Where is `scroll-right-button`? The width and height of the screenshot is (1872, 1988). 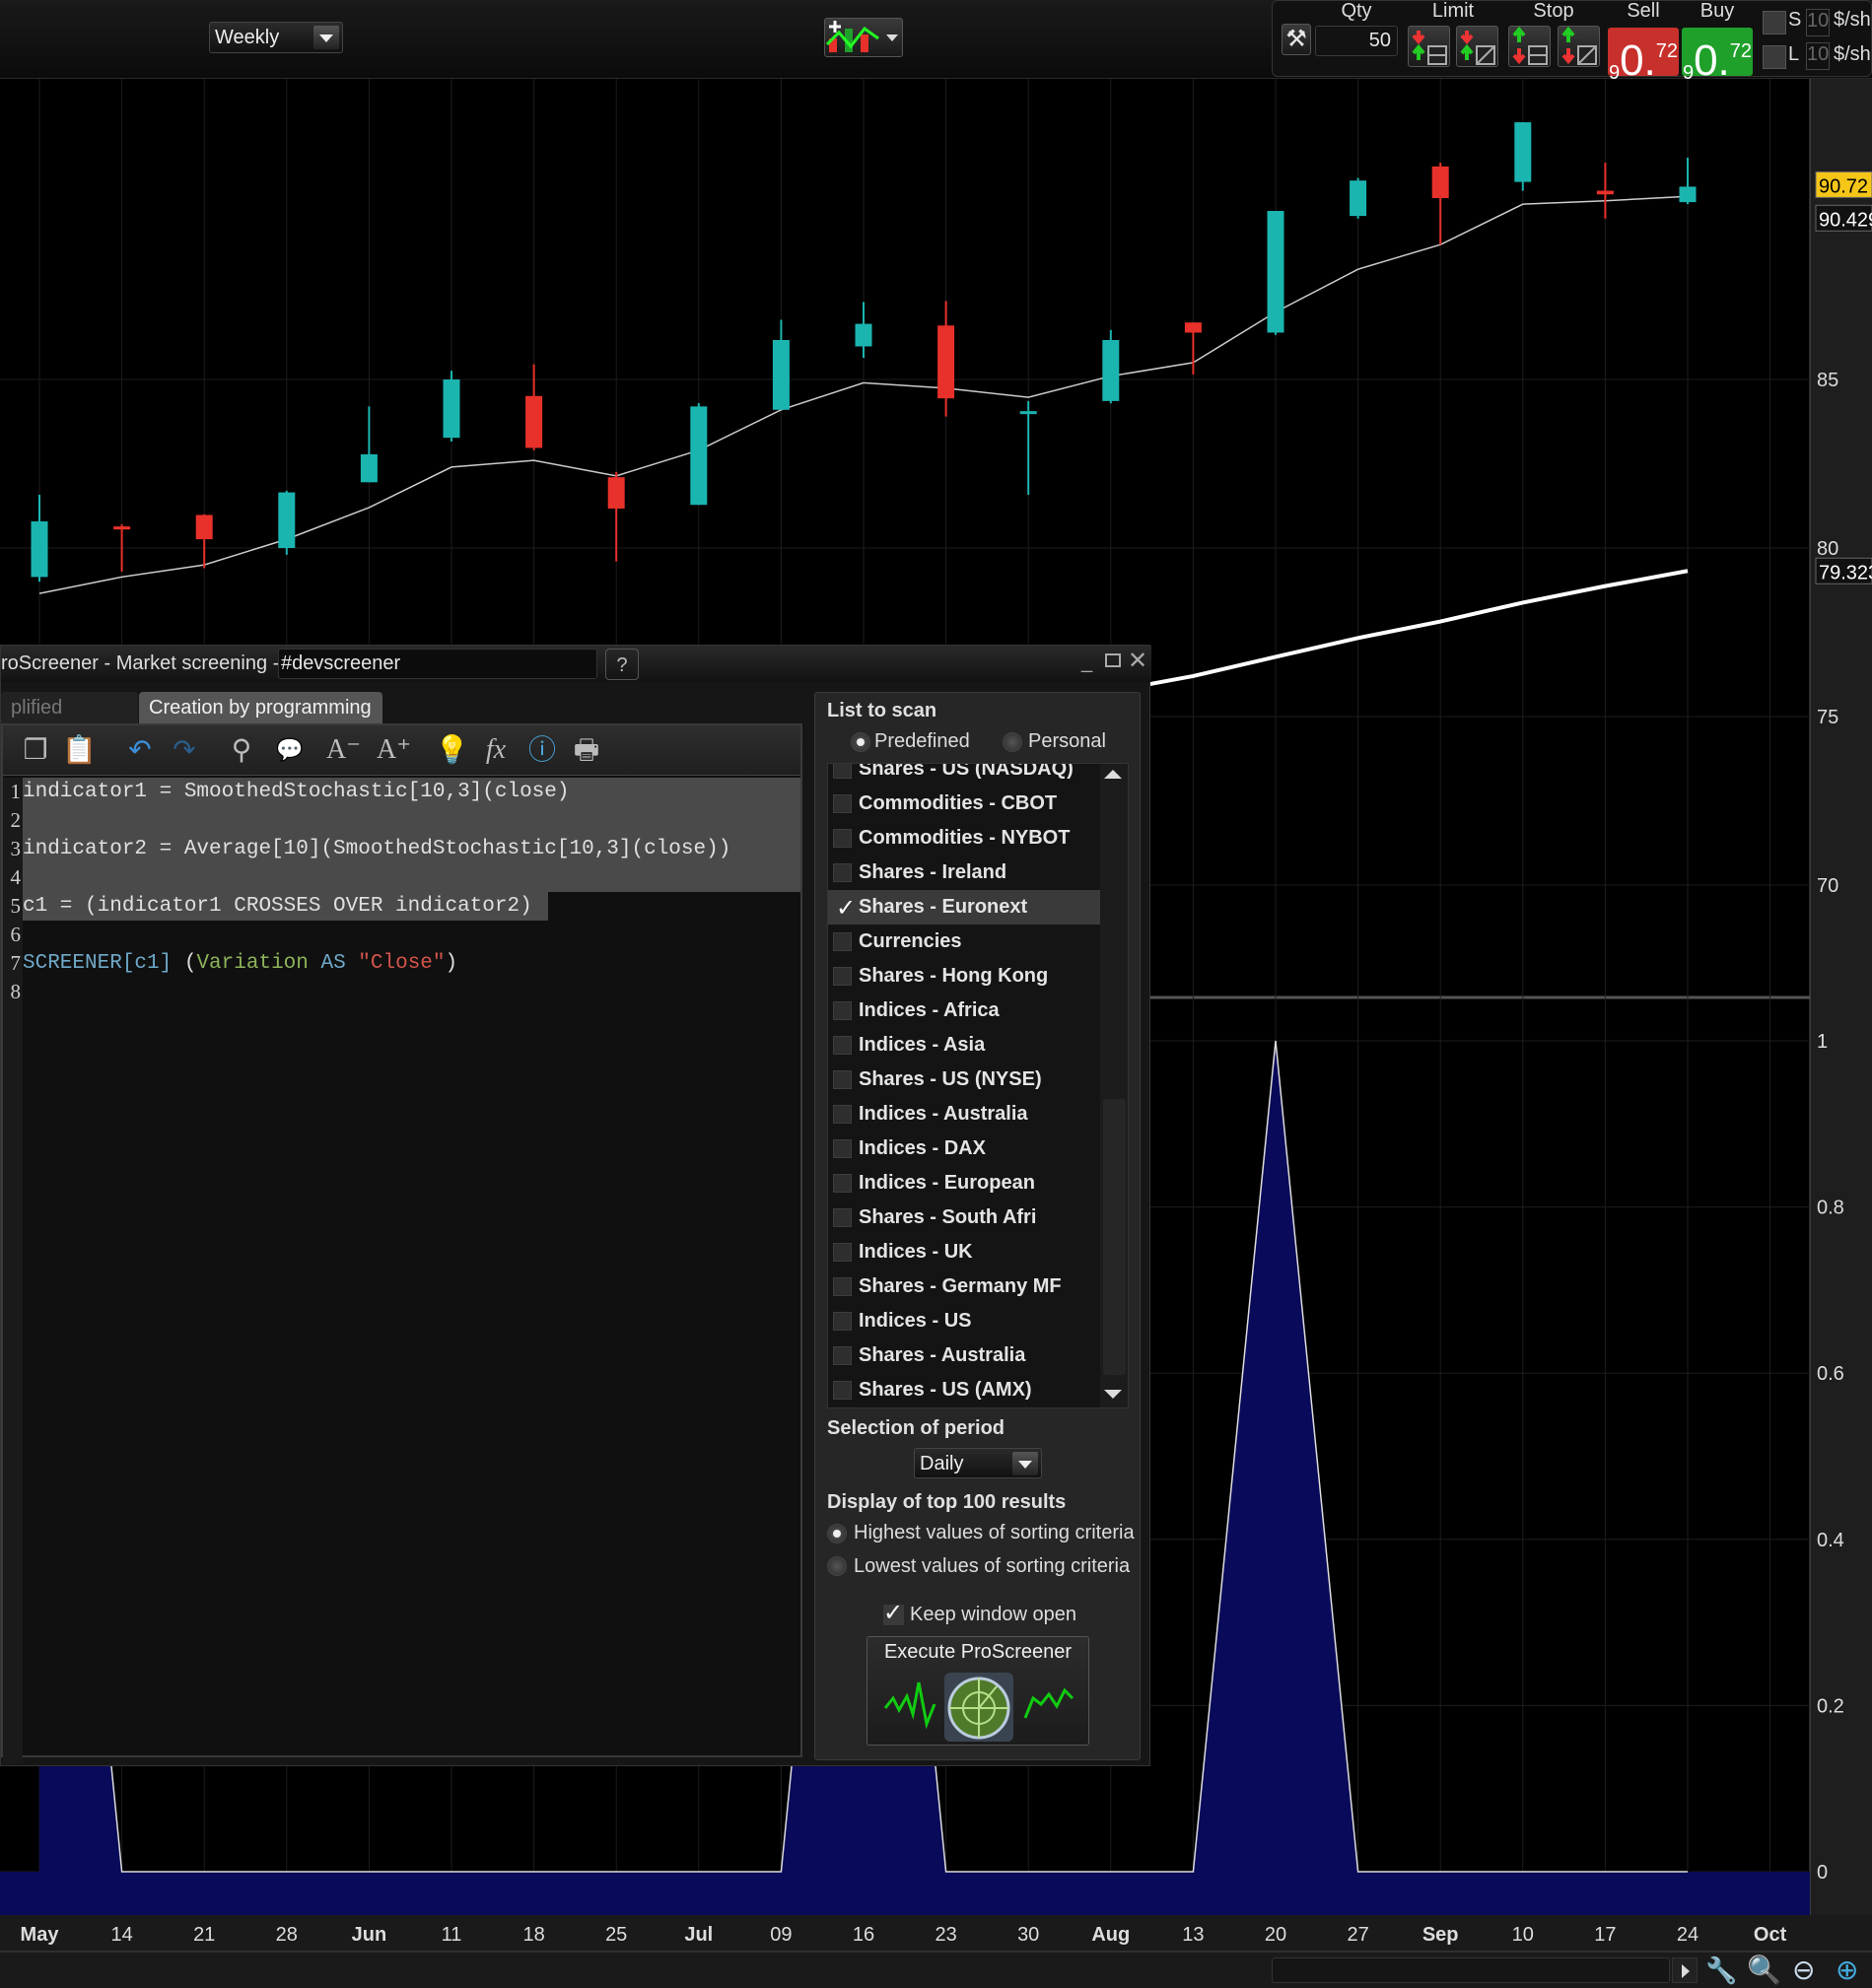
scroll-right-button is located at coordinates (1685, 1970).